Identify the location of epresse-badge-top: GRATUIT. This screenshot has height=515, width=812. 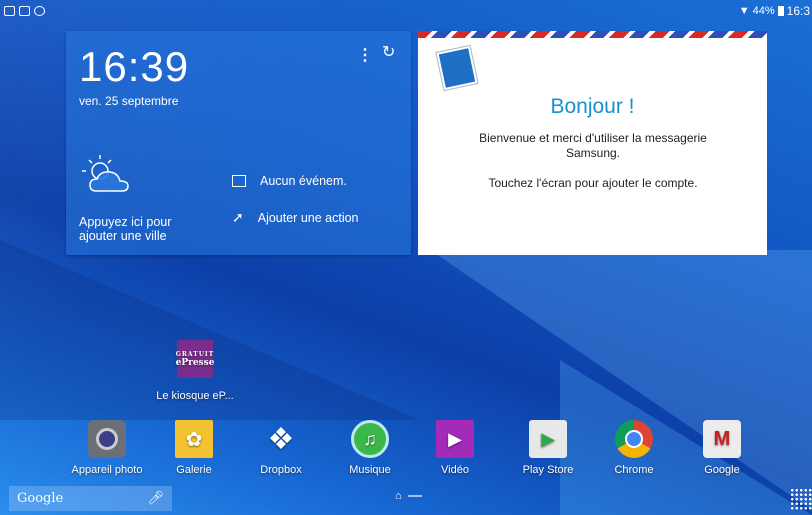
(195, 354).